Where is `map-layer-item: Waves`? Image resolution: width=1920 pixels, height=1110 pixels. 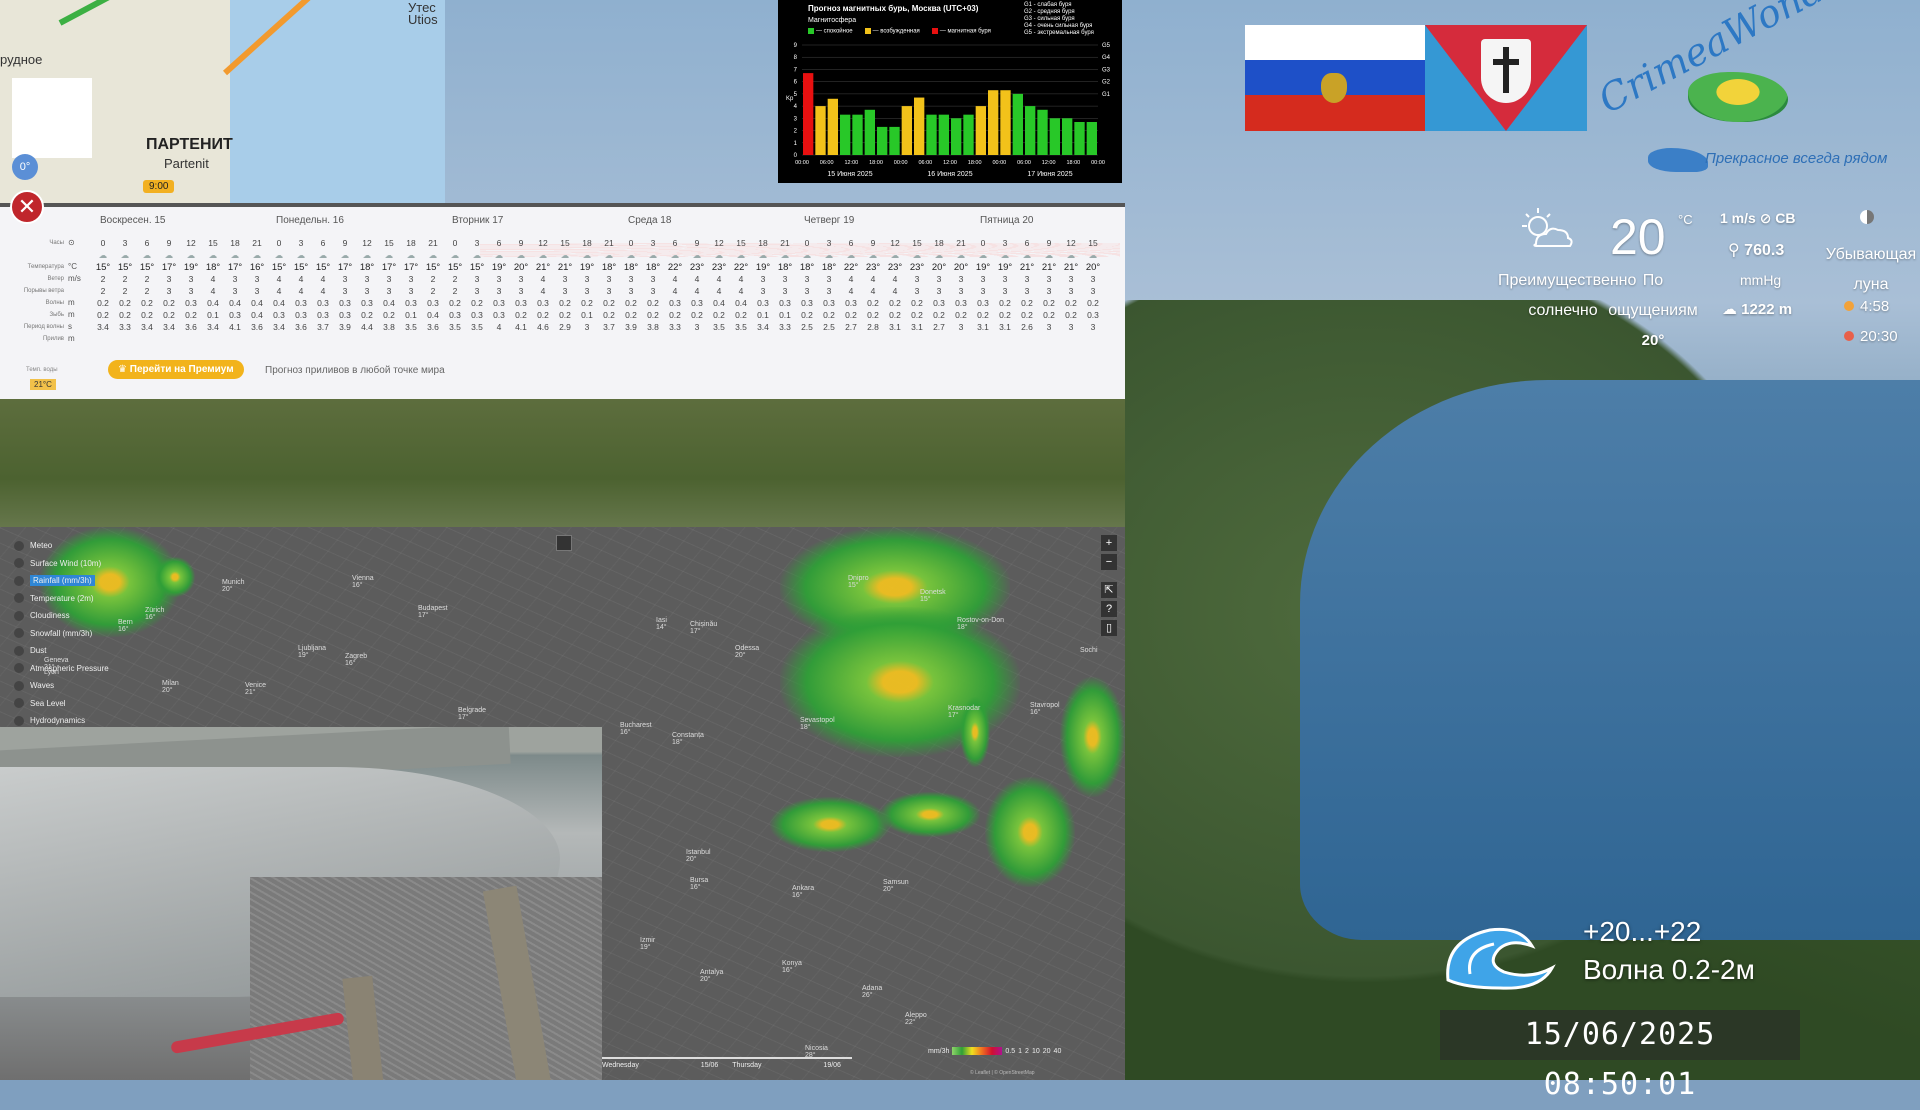 map-layer-item: Waves is located at coordinates (69, 686).